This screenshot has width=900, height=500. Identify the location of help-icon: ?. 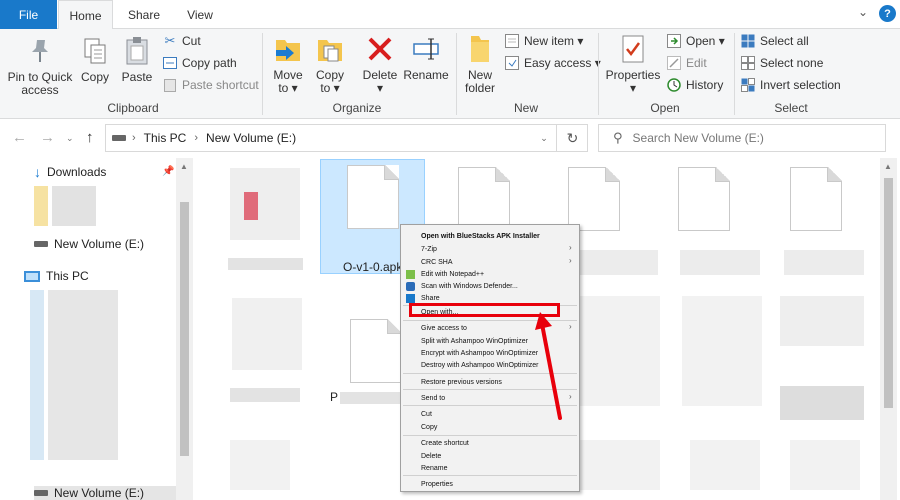
(887, 13).